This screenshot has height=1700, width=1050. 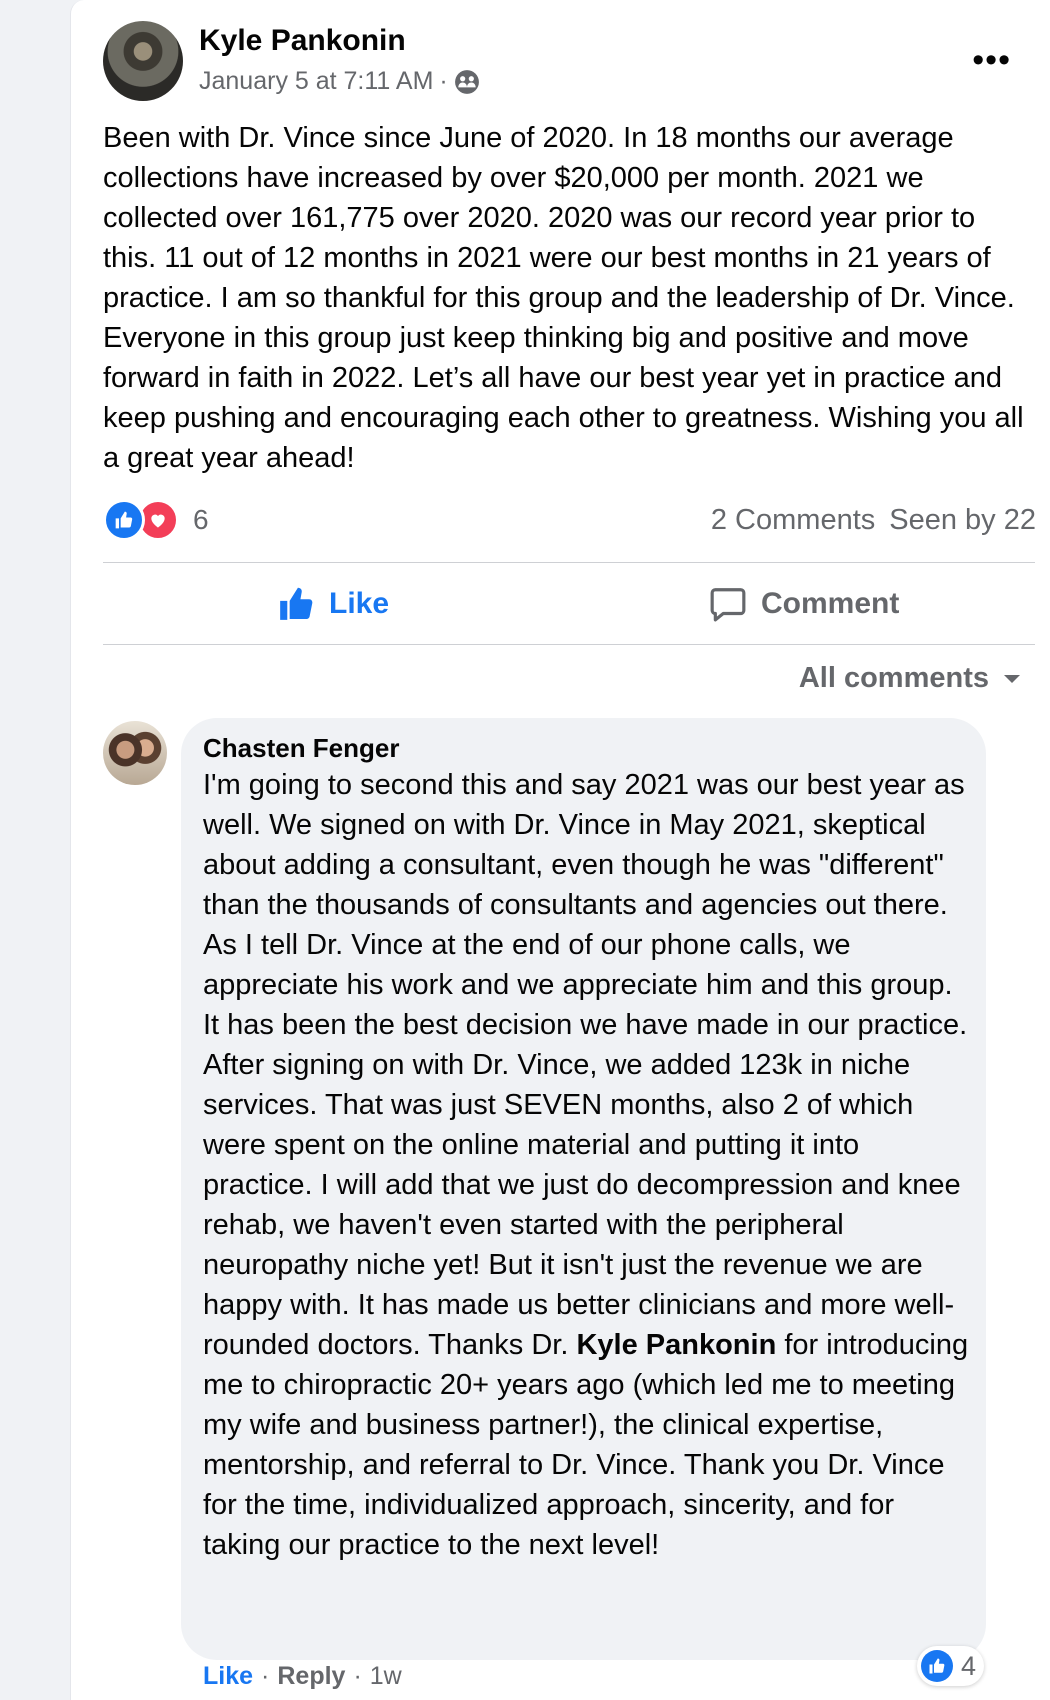 I want to click on more-options-button: •••, so click(x=991, y=60).